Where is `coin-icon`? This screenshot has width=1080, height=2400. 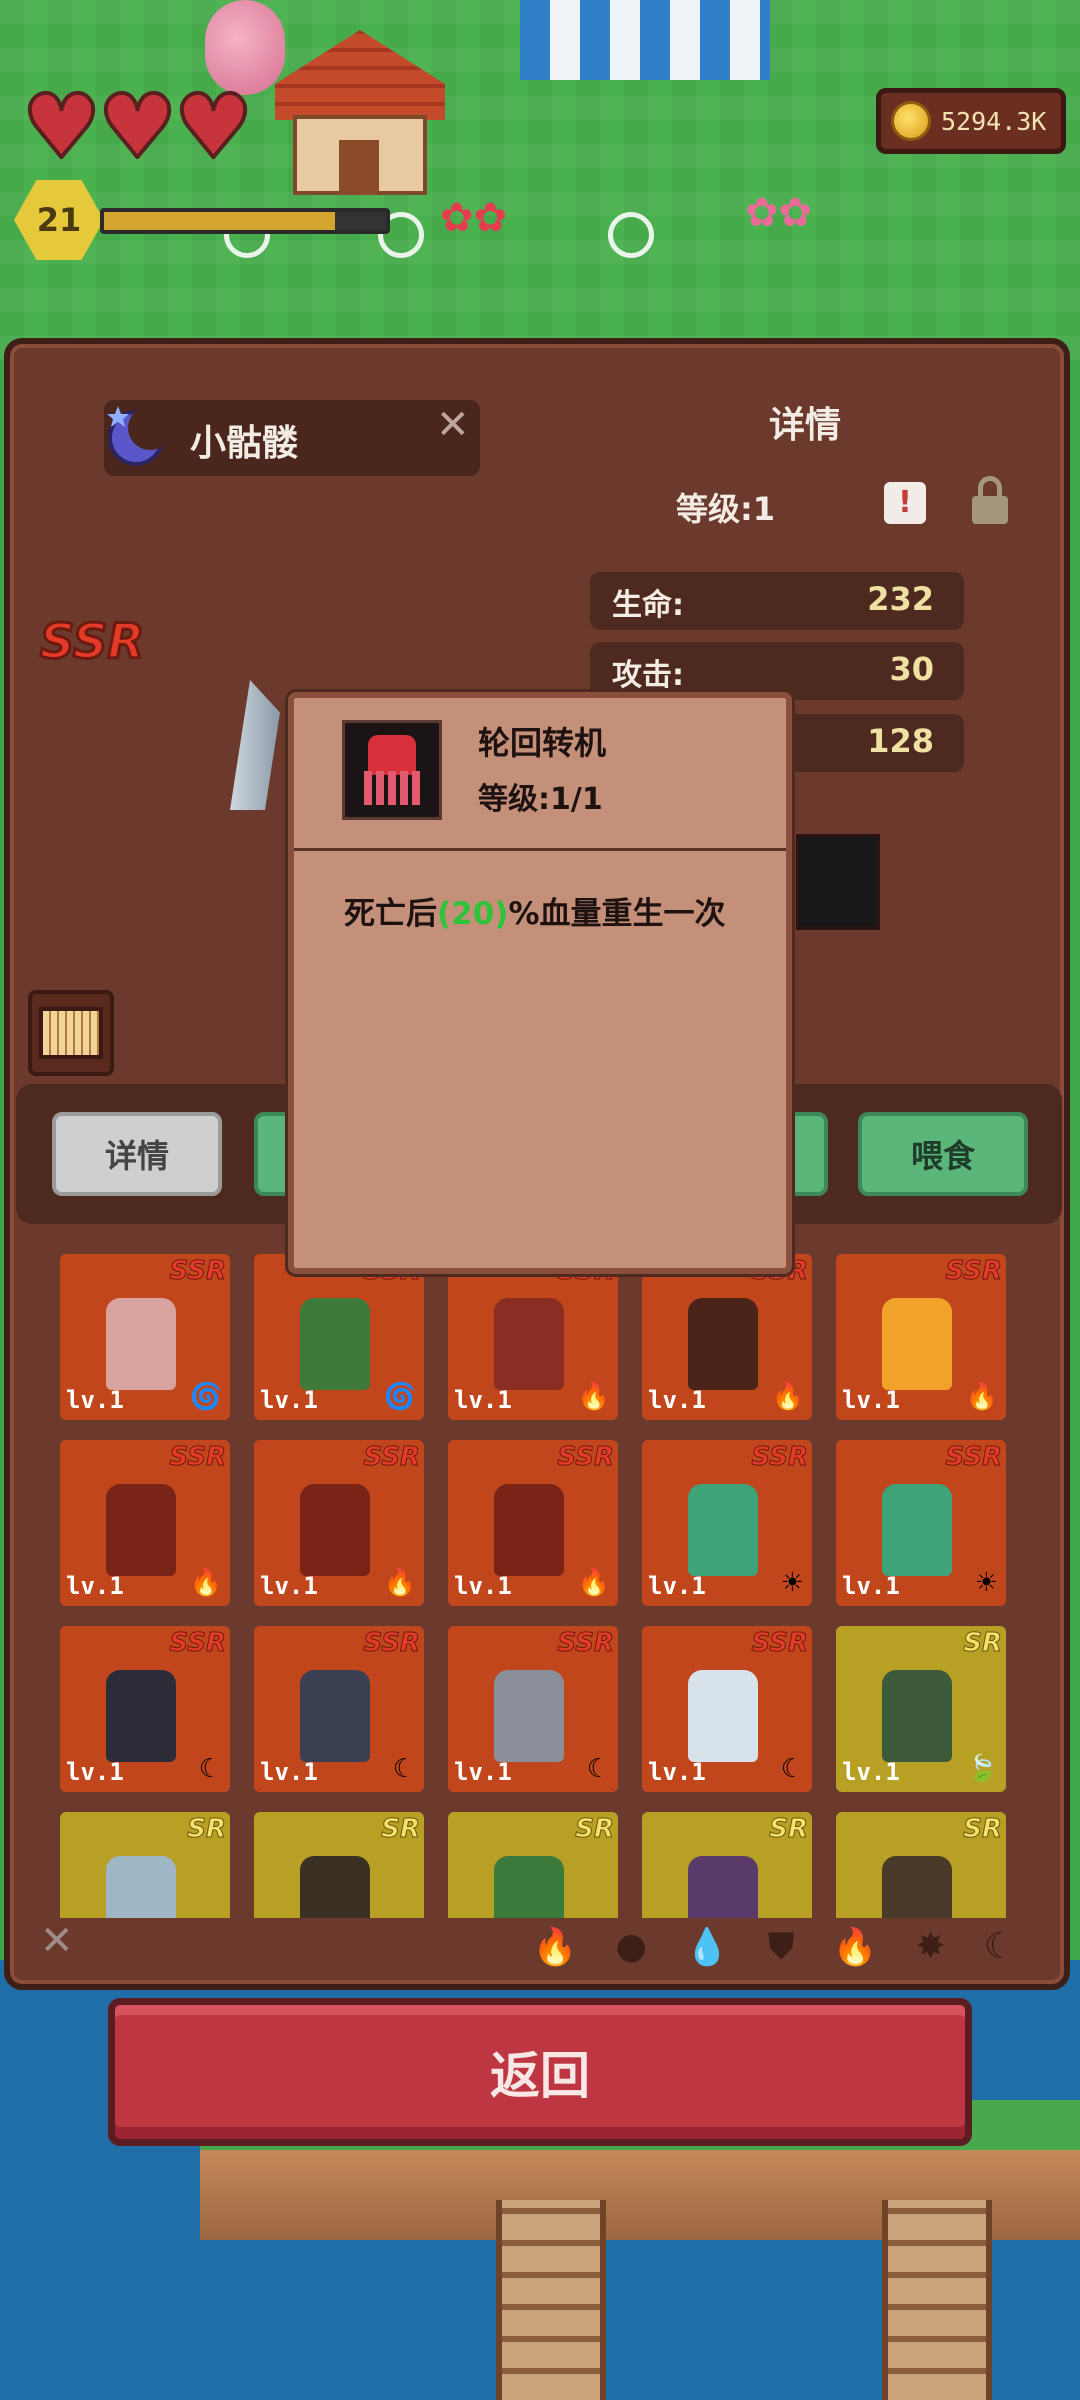
coin-icon is located at coordinates (911, 121).